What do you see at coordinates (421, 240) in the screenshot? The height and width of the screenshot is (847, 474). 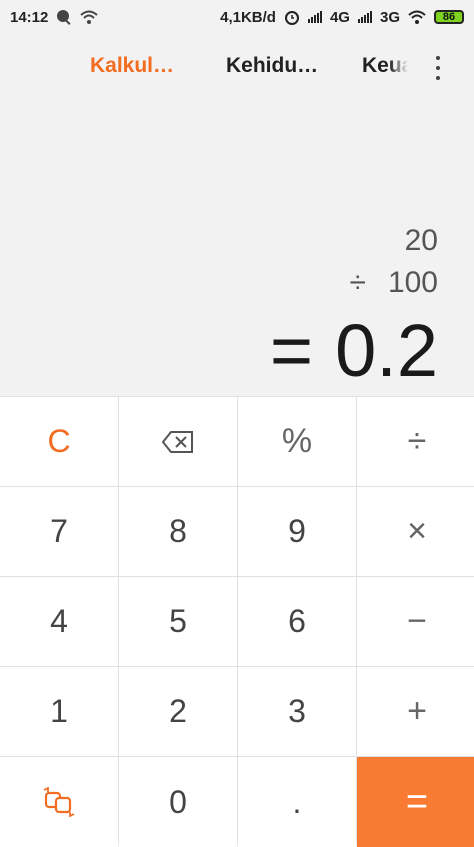 I see `operand-1: 20` at bounding box center [421, 240].